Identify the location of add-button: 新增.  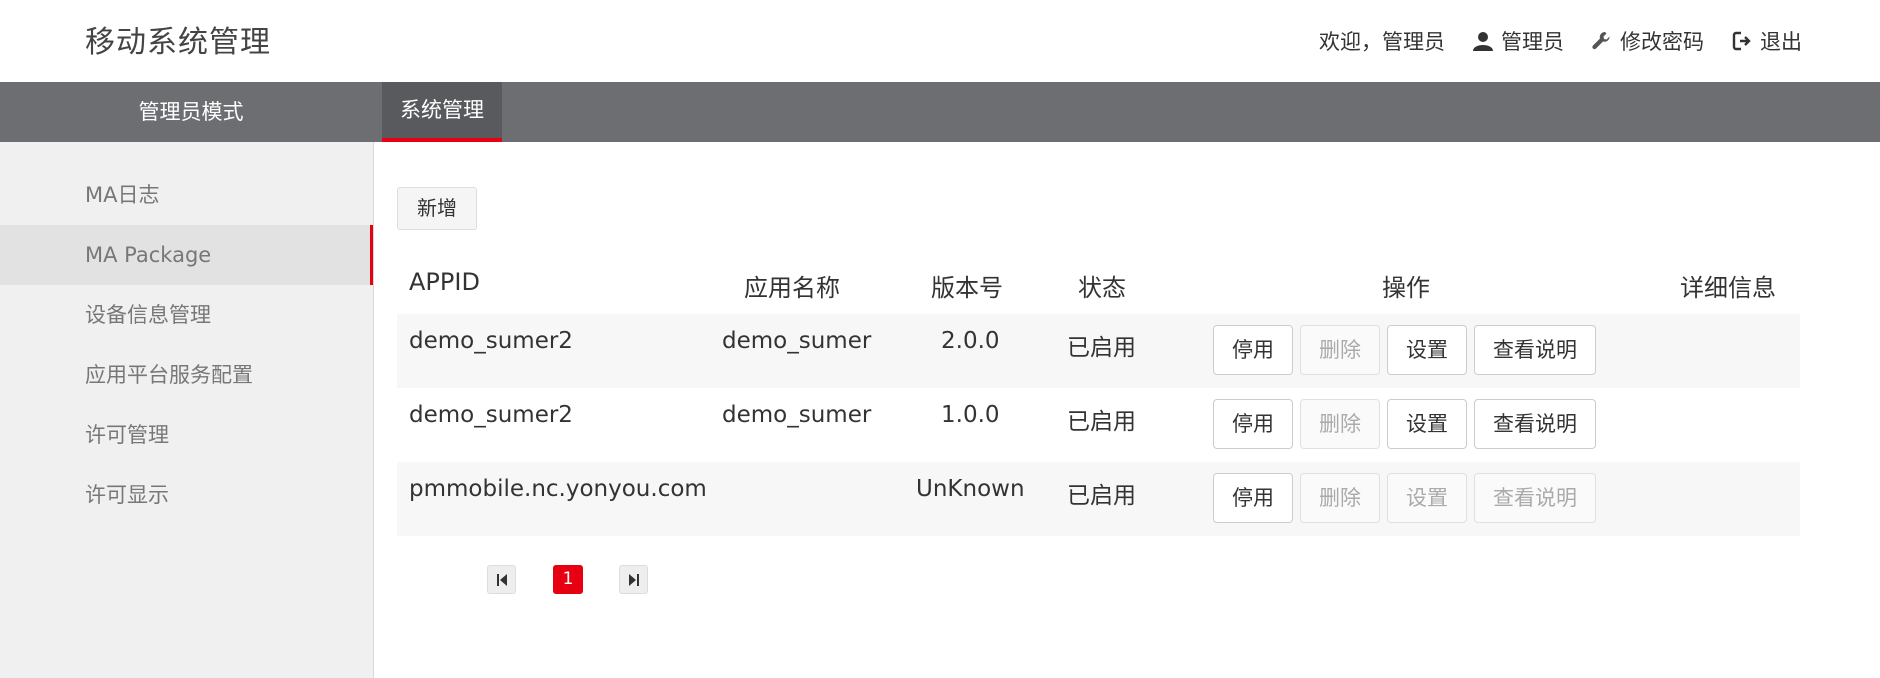
(437, 208).